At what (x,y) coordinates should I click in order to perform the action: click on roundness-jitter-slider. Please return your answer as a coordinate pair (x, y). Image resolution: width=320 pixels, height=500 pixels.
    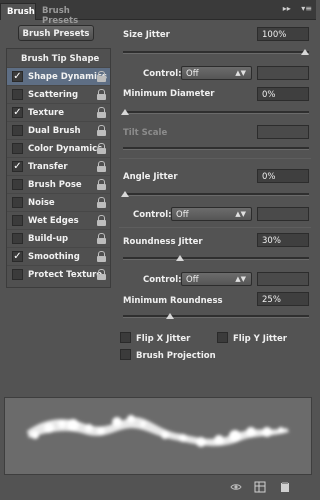
    Looking at the image, I should click on (216, 258).